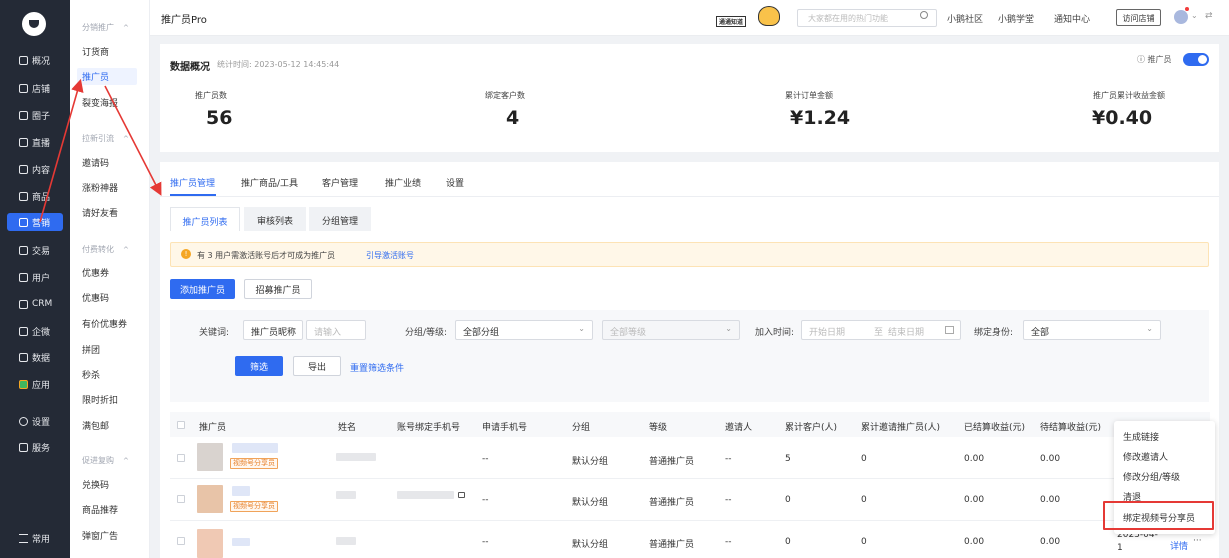 This screenshot has height=558, width=1229. Describe the element at coordinates (100, 150) in the screenshot. I see `annotation-arrows` at that location.